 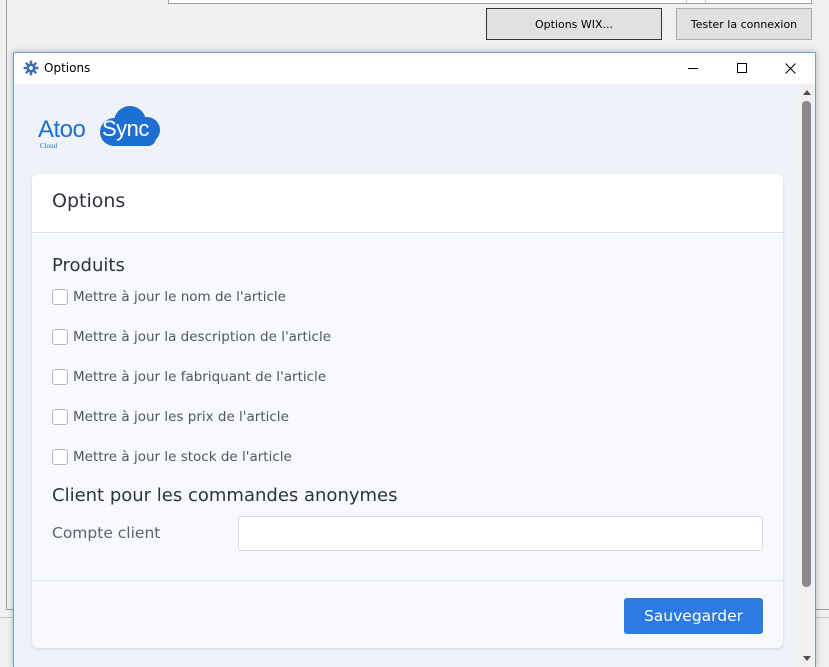 I want to click on option-update-stock: Mettre à jour le stock de l'article, so click(x=172, y=457).